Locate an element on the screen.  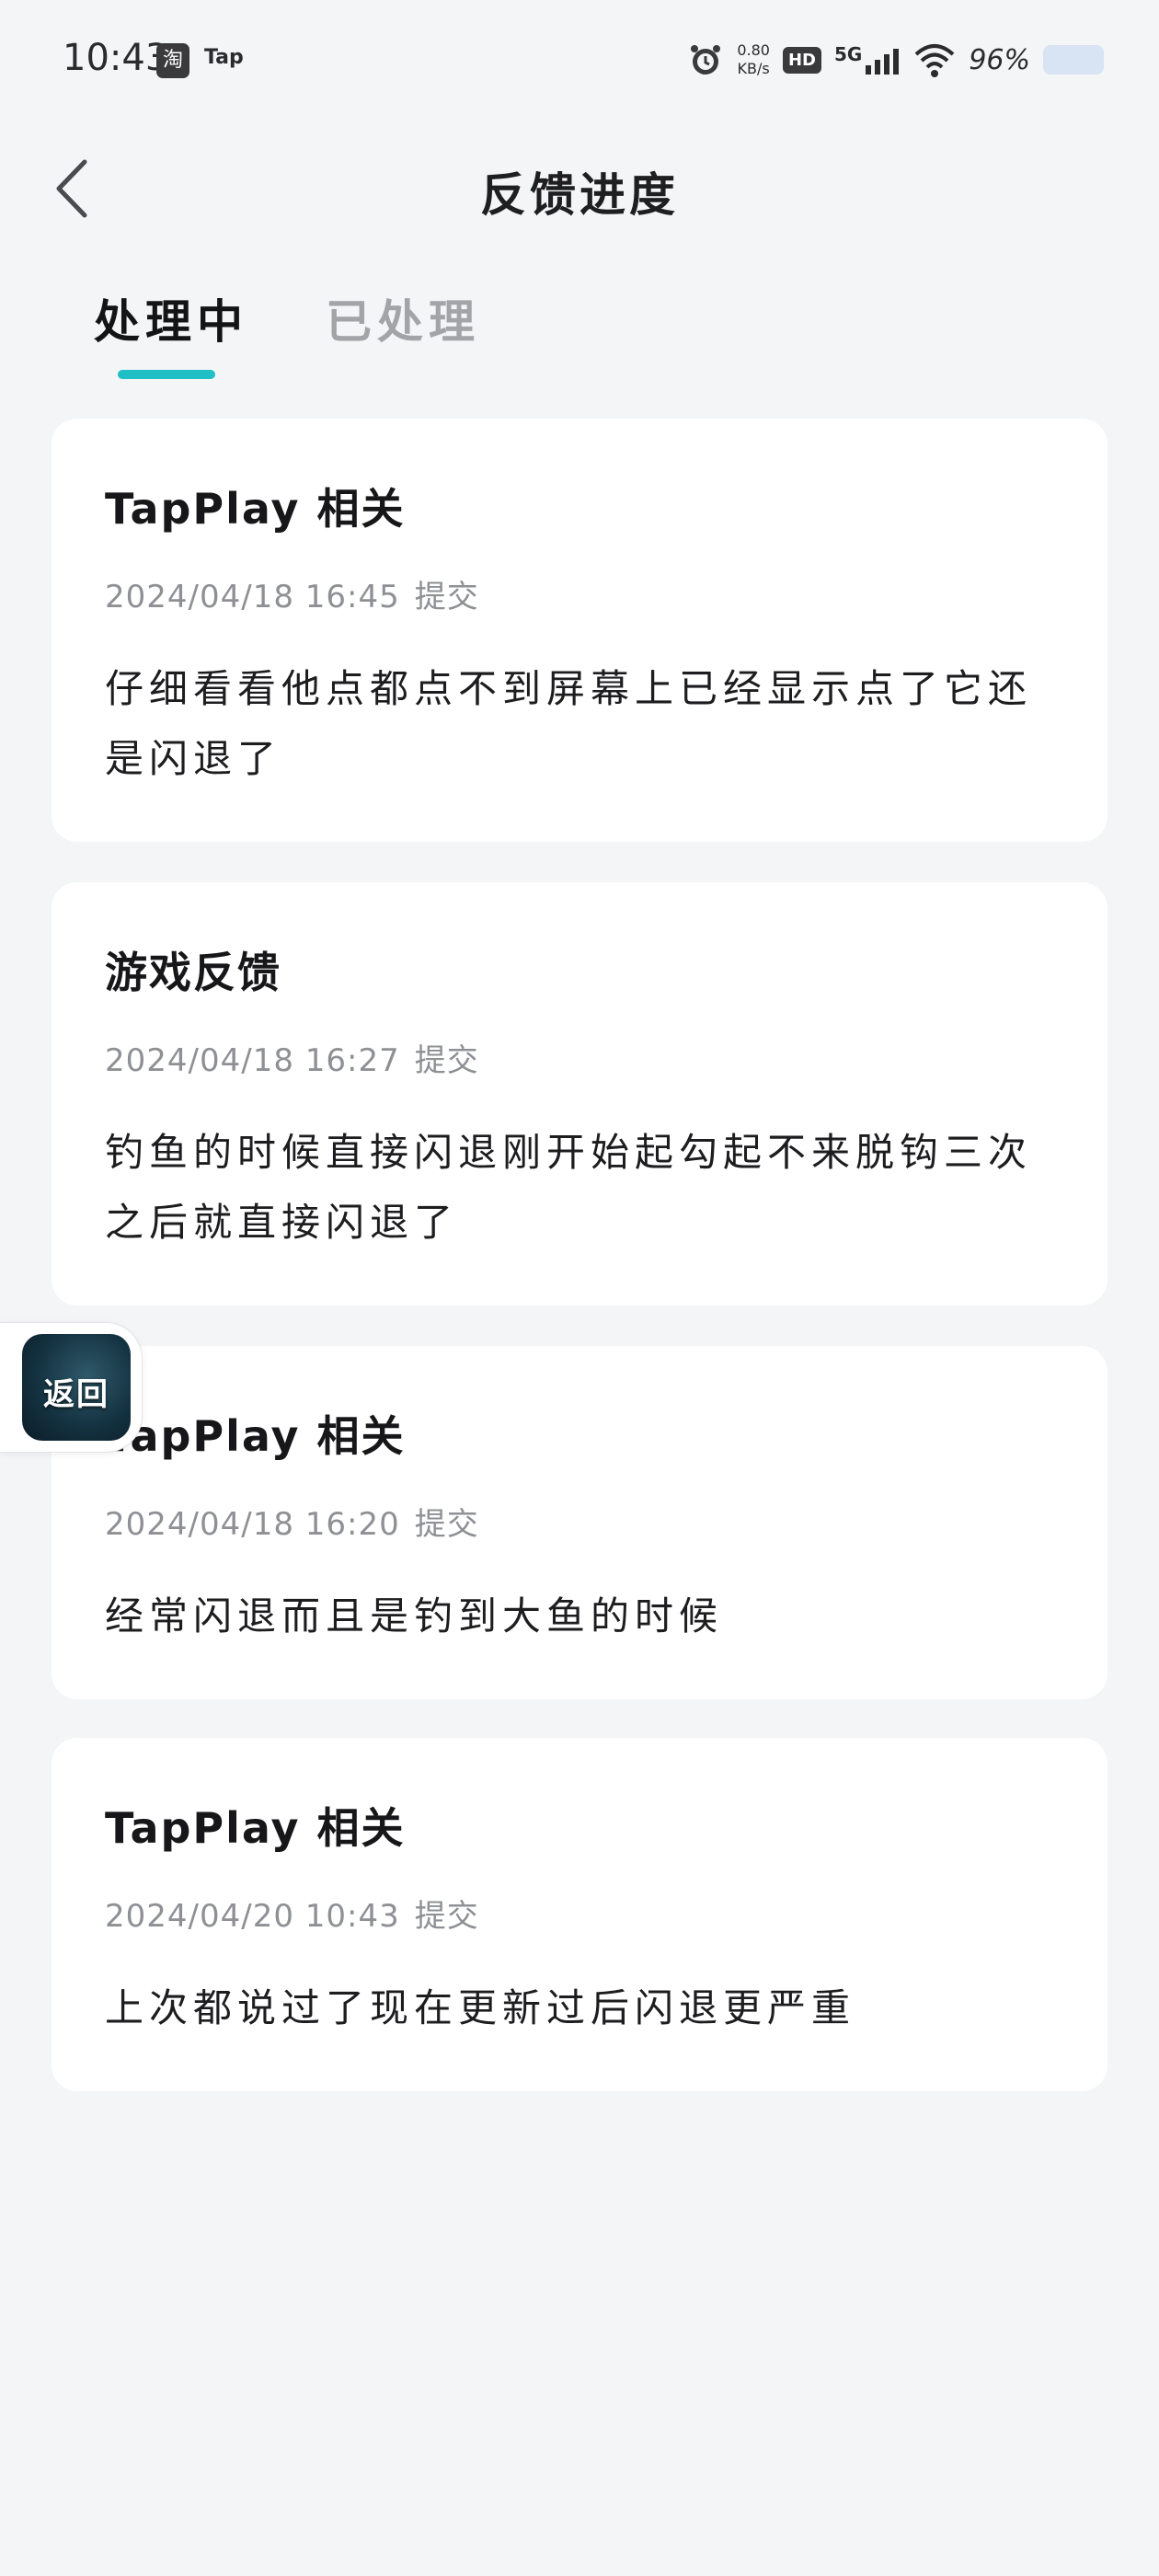
feedback-content: 上次都说过了现在更新过后闪退更严重 is located at coordinates (480, 2007).